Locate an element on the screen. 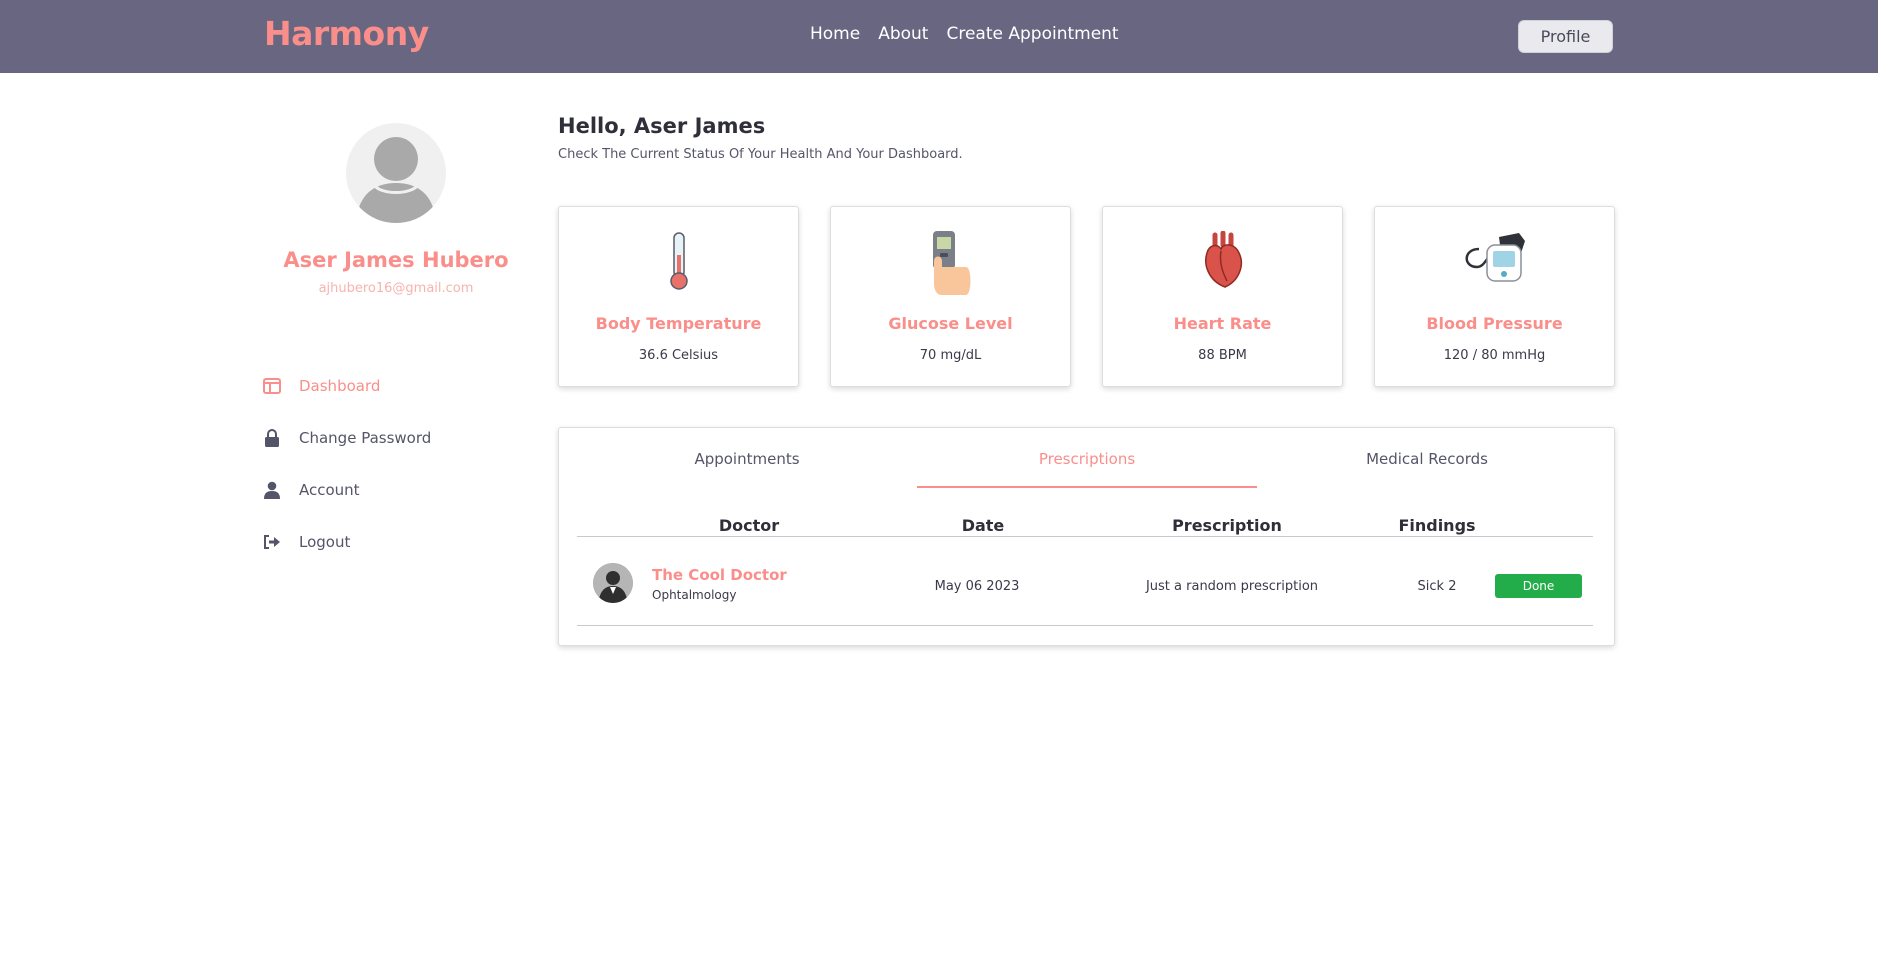 The width and height of the screenshot is (1878, 968). blood-pressure-monitor-icon is located at coordinates (1494, 261).